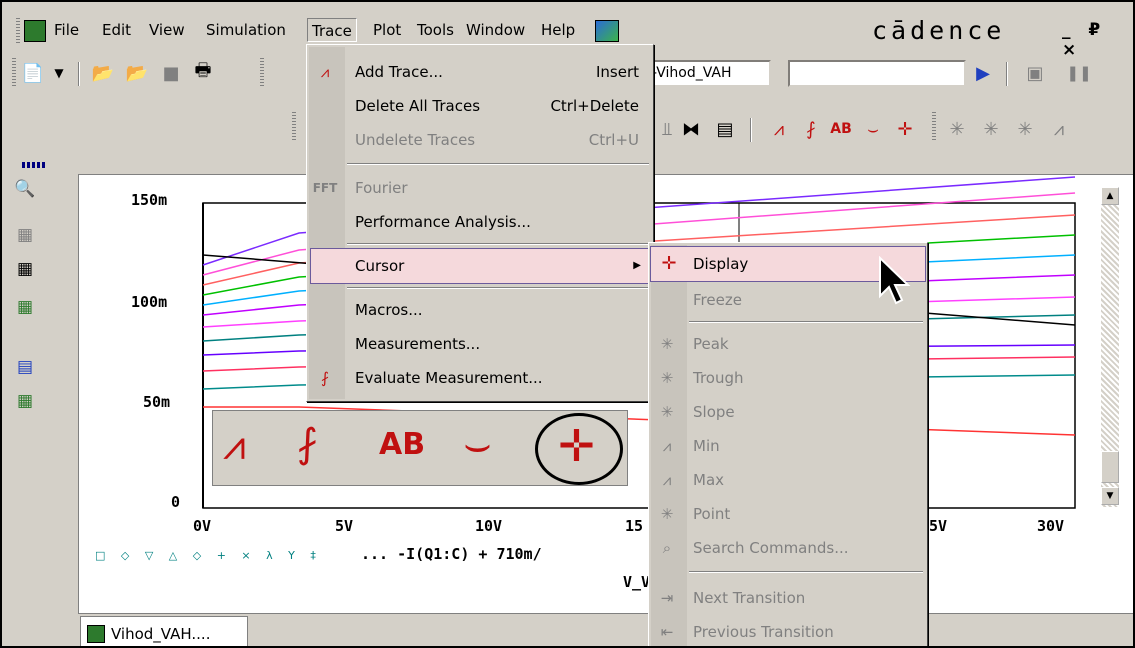  What do you see at coordinates (667, 378) in the screenshot?
I see `trough-icon: ✳` at bounding box center [667, 378].